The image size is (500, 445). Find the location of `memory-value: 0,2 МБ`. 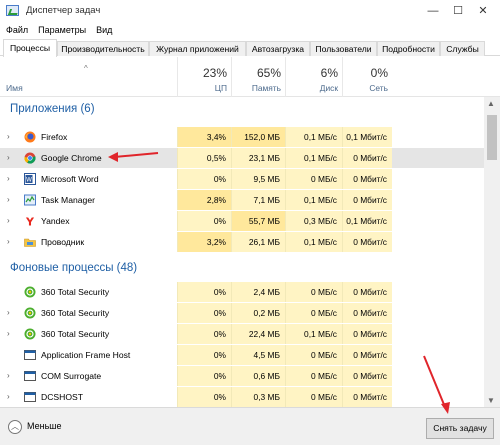

memory-value: 0,2 МБ is located at coordinates (258, 313).